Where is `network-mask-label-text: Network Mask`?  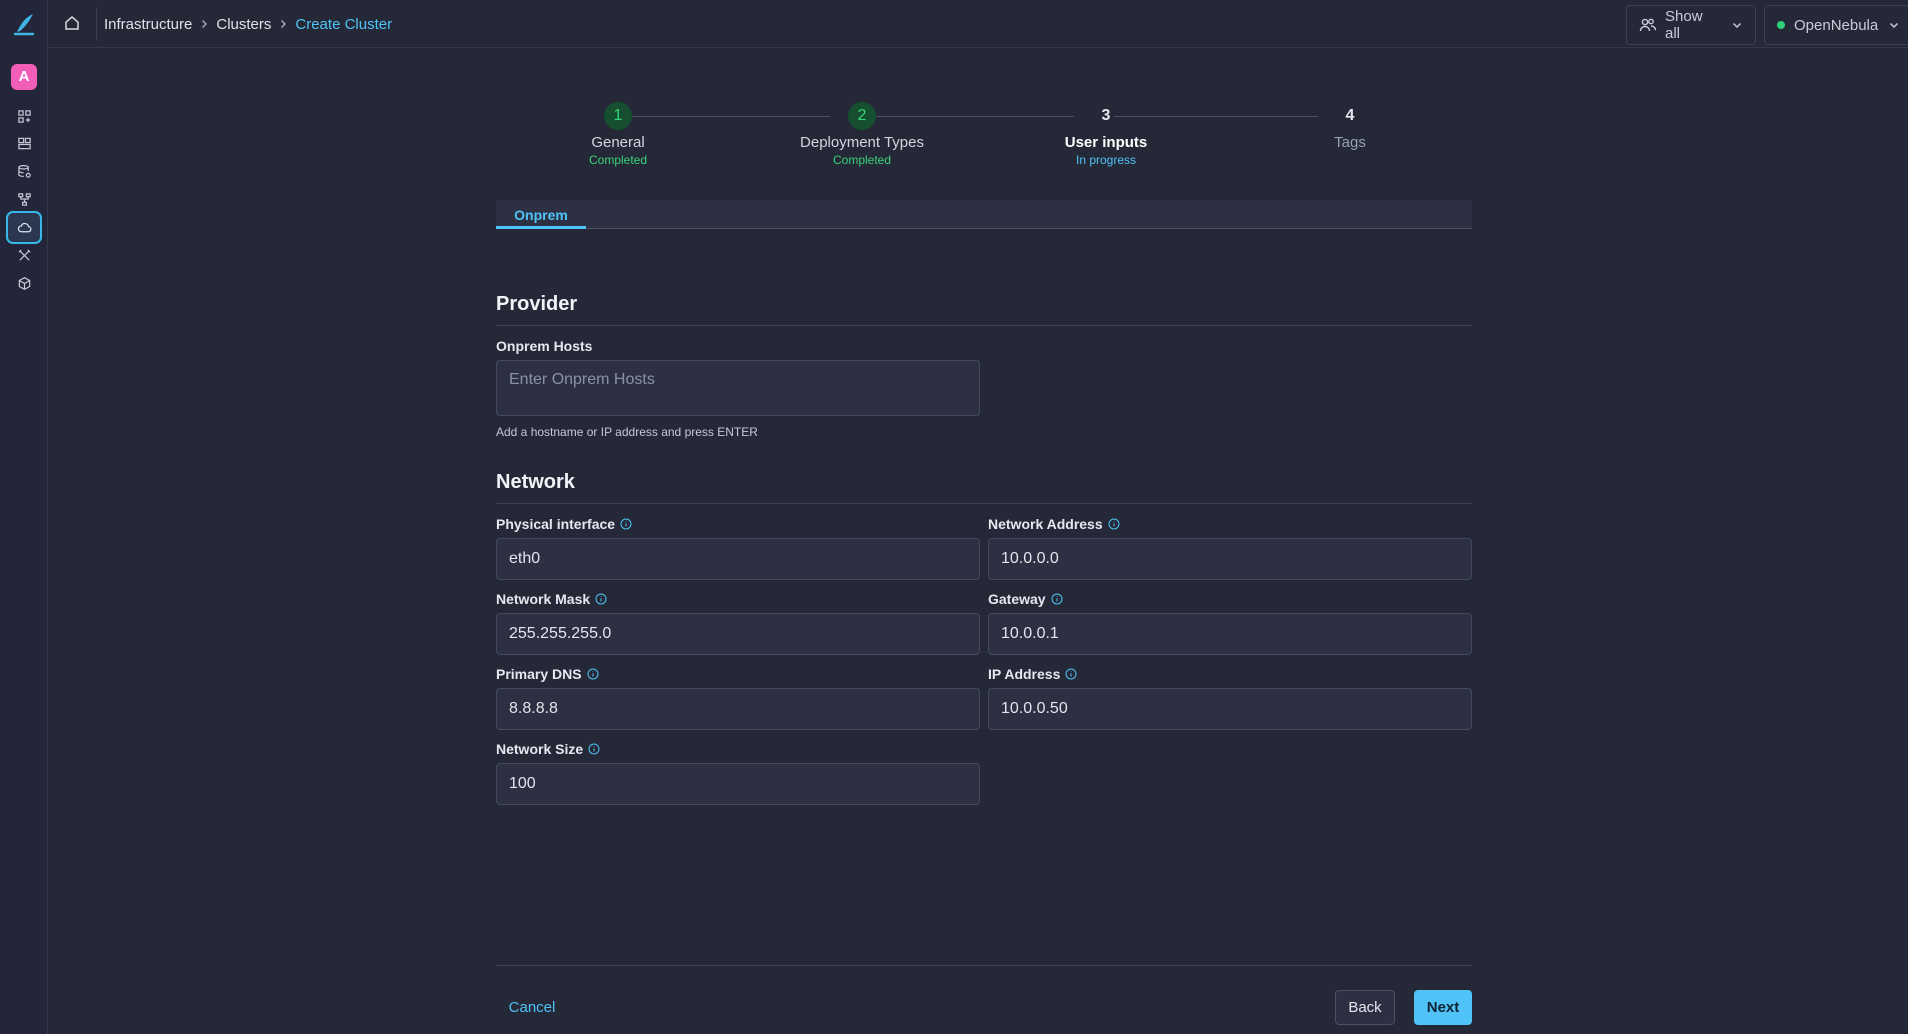 network-mask-label-text: Network Mask is located at coordinates (543, 599).